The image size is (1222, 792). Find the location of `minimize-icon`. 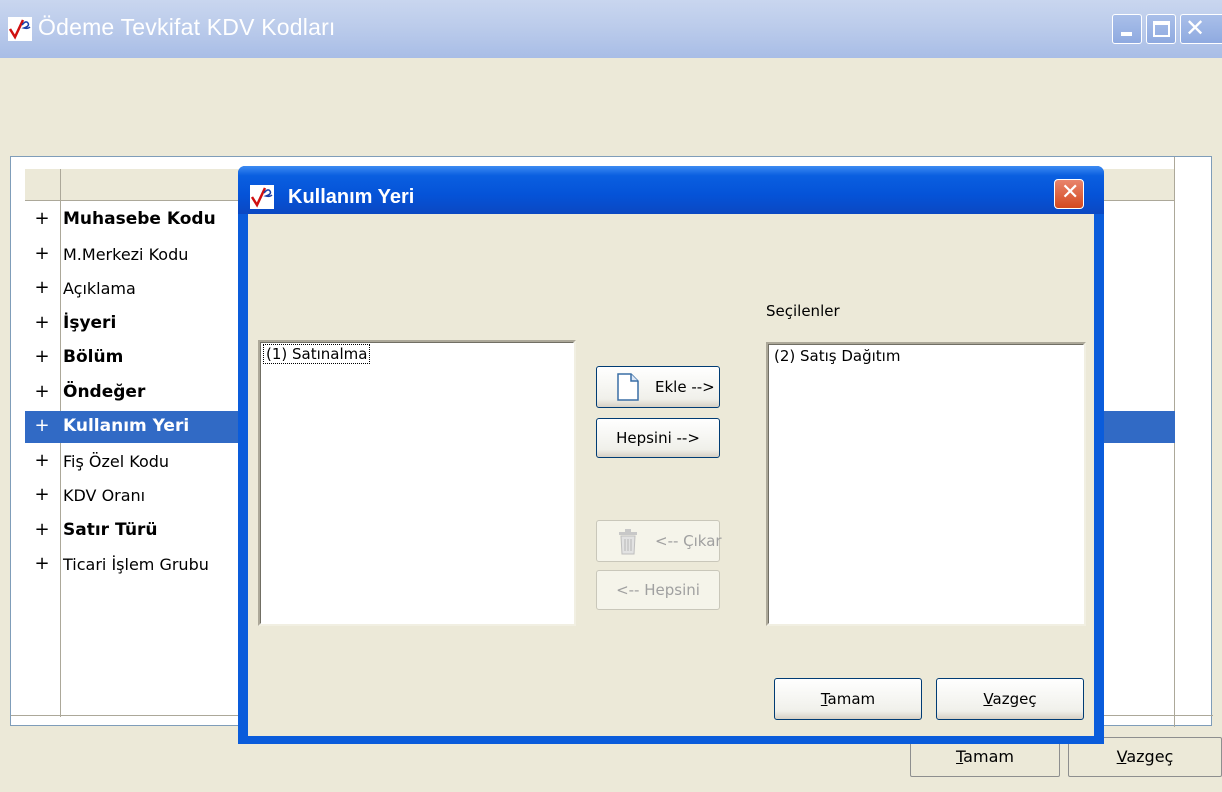

minimize-icon is located at coordinates (1126, 34).